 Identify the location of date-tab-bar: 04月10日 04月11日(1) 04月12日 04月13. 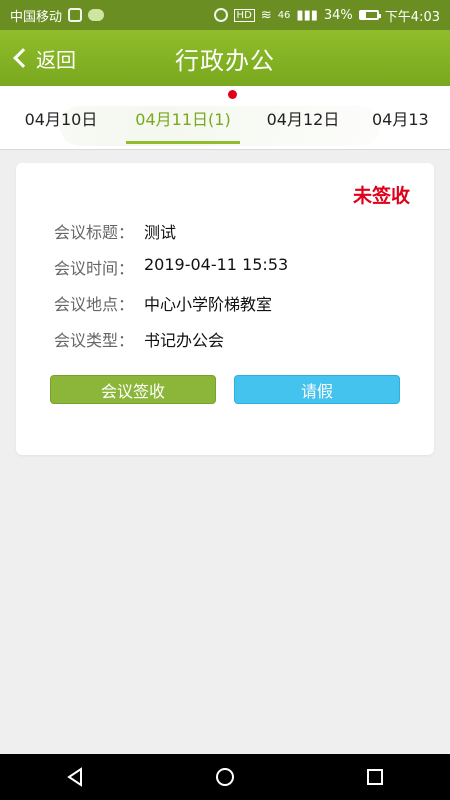
(225, 118).